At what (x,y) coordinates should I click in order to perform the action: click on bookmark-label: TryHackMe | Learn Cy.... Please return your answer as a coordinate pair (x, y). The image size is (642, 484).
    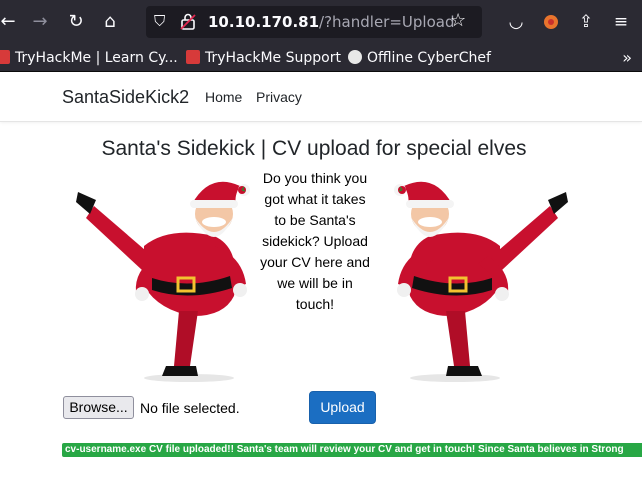
    Looking at the image, I should click on (96, 58).